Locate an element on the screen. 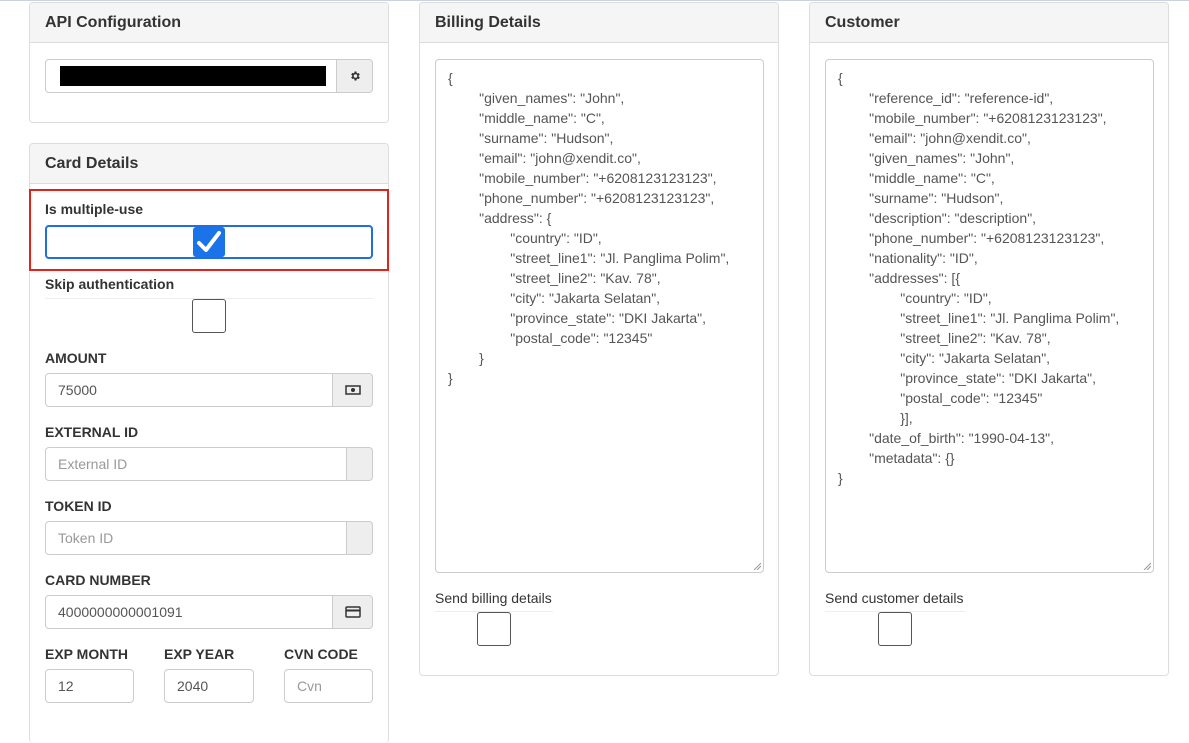 Image resolution: width=1189 pixels, height=743 pixels. api-configuration-title: API Configuration is located at coordinates (209, 23).